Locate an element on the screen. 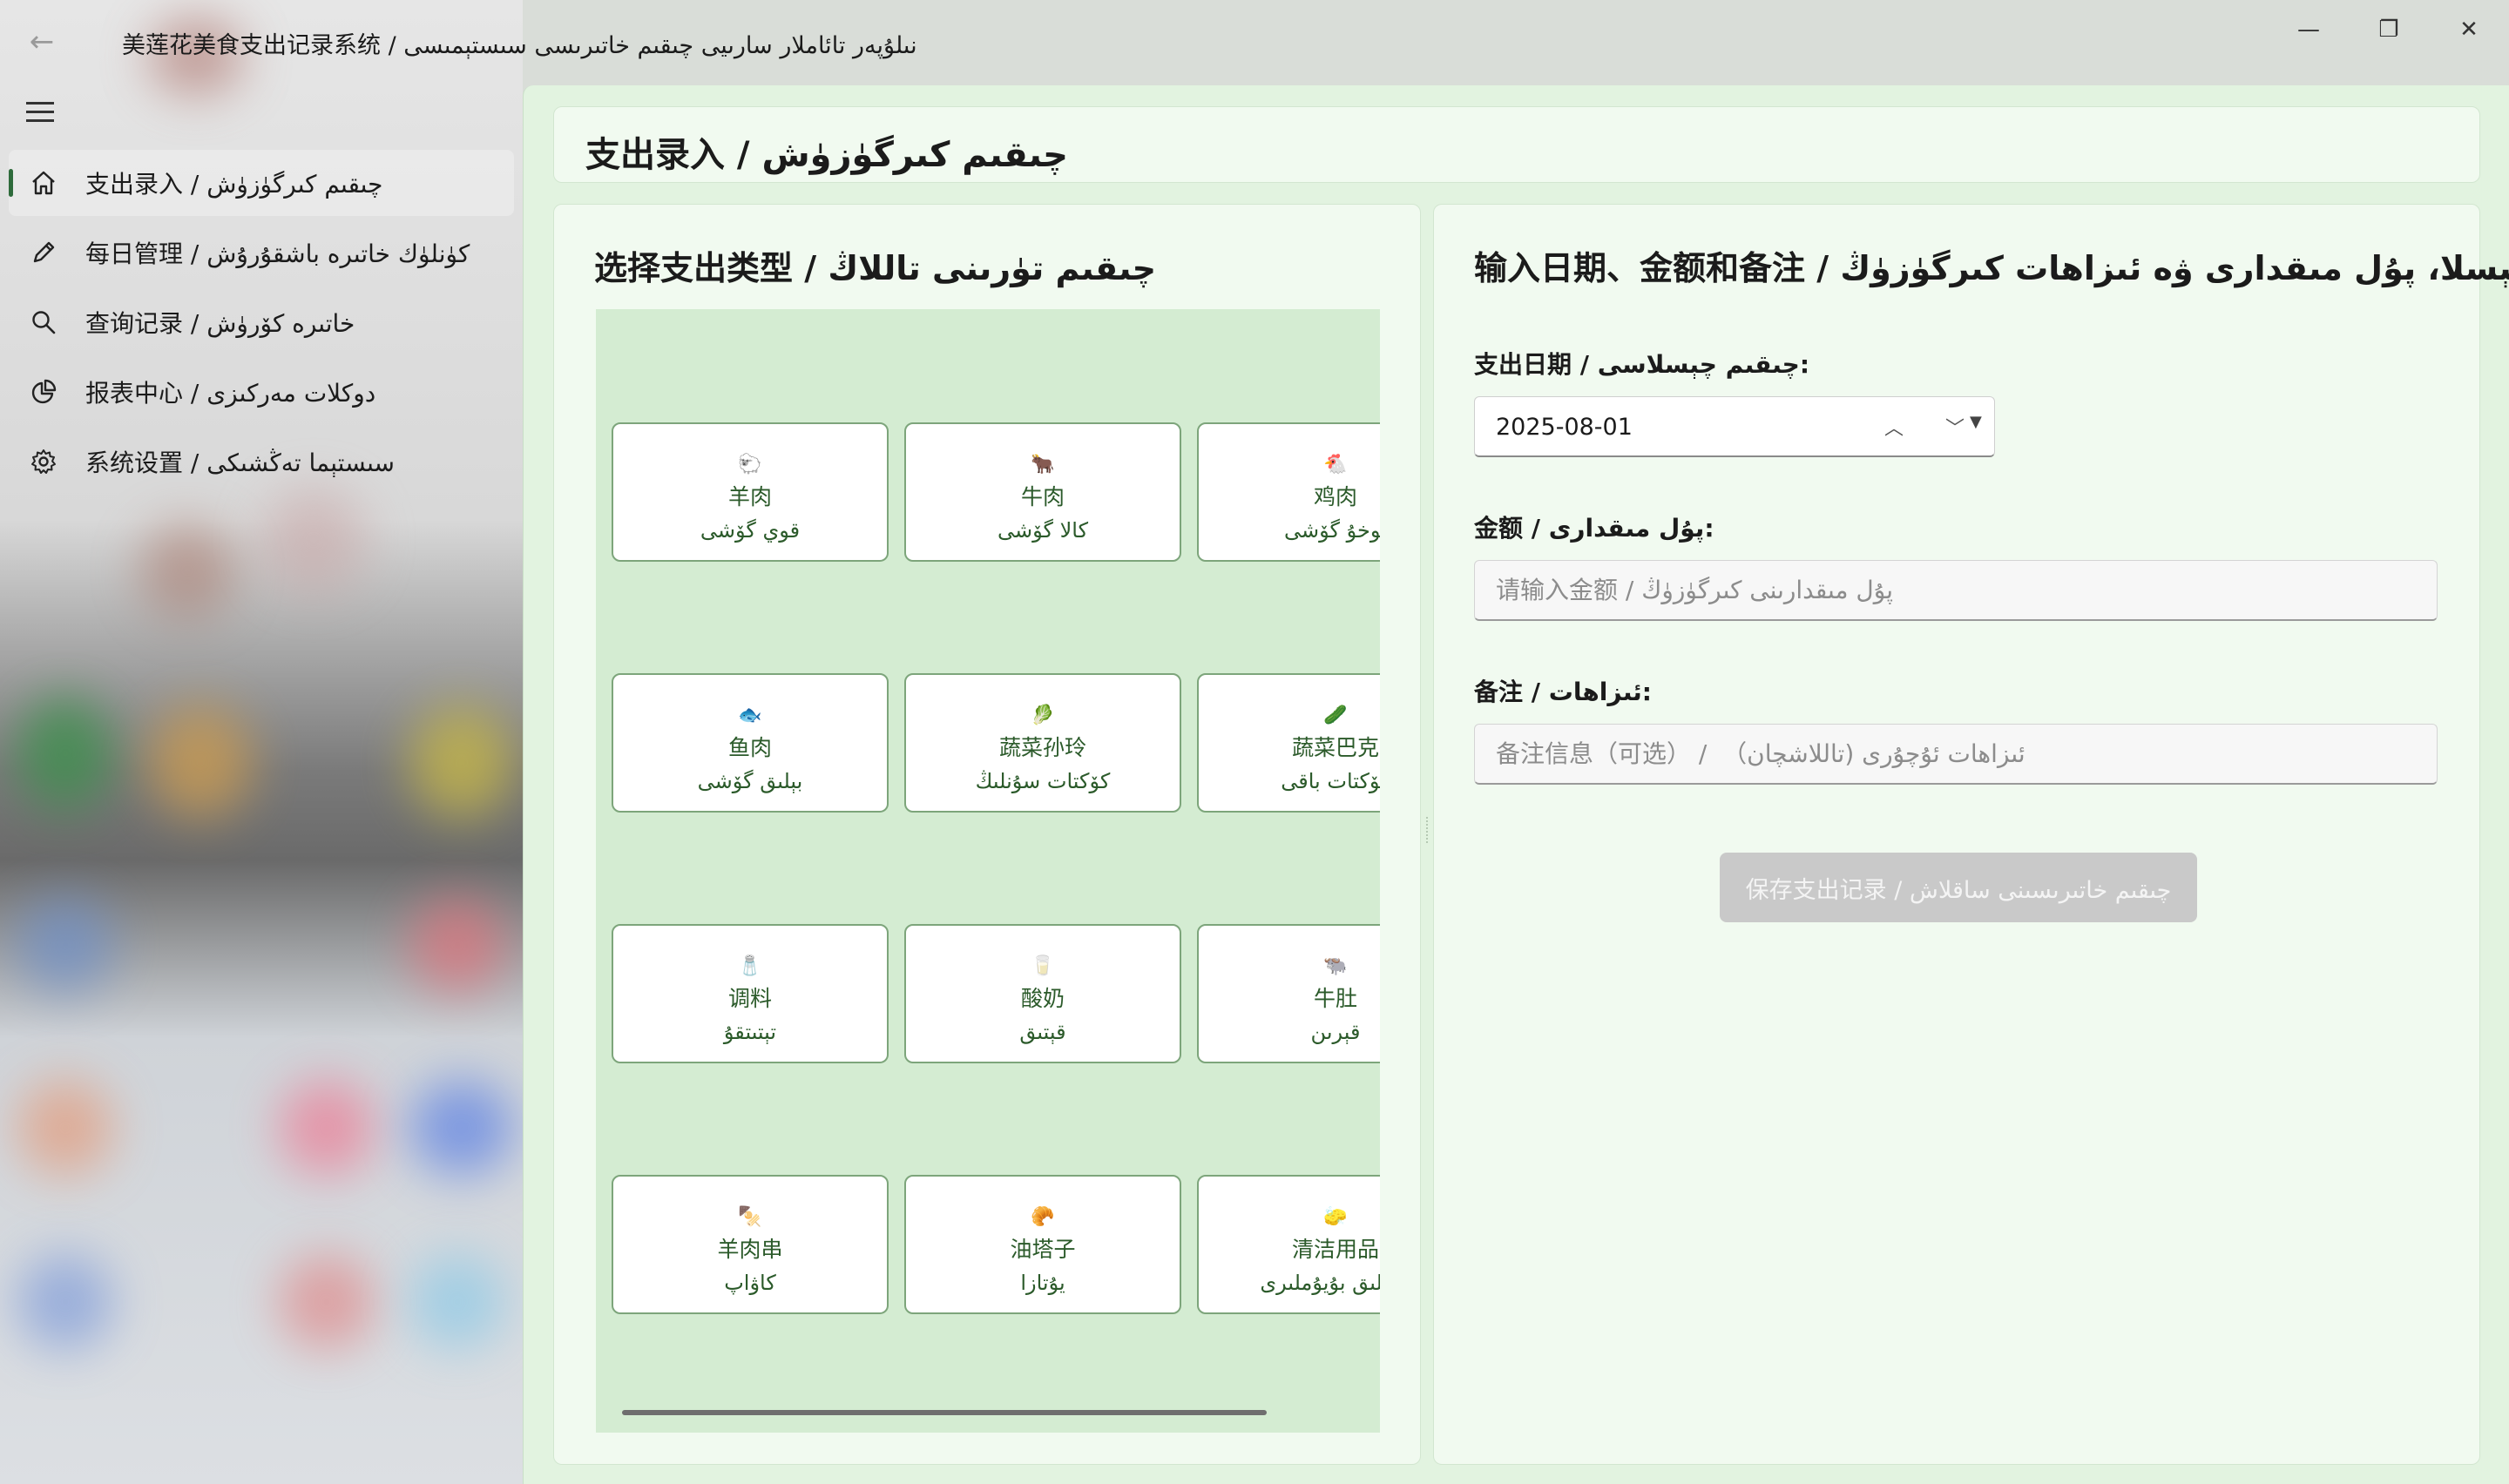 The width and height of the screenshot is (2509, 1484). category-emoji-icon: 🐑 is located at coordinates (750, 465).